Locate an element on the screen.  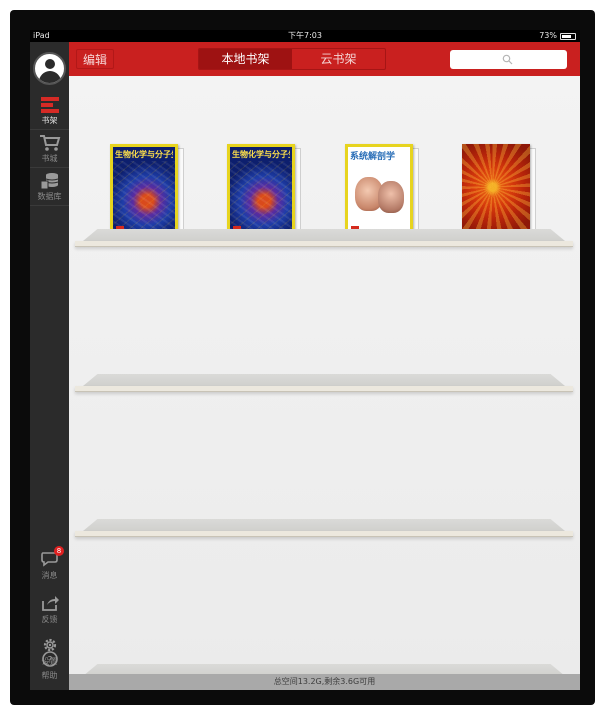
sidebar-item-messages: 8 消息 is located at coordinates (49, 567).